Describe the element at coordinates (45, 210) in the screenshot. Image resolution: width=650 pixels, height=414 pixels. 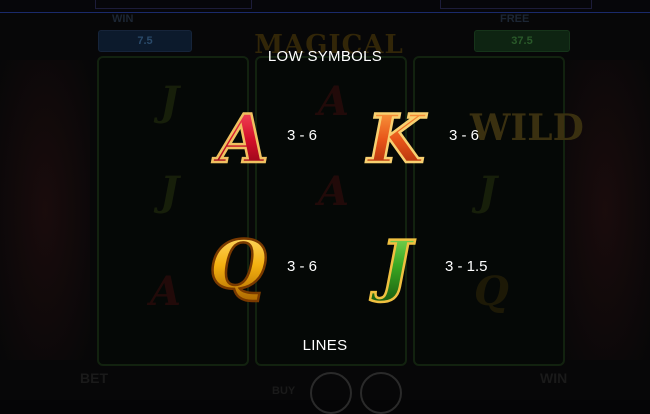
I see `left-glow` at that location.